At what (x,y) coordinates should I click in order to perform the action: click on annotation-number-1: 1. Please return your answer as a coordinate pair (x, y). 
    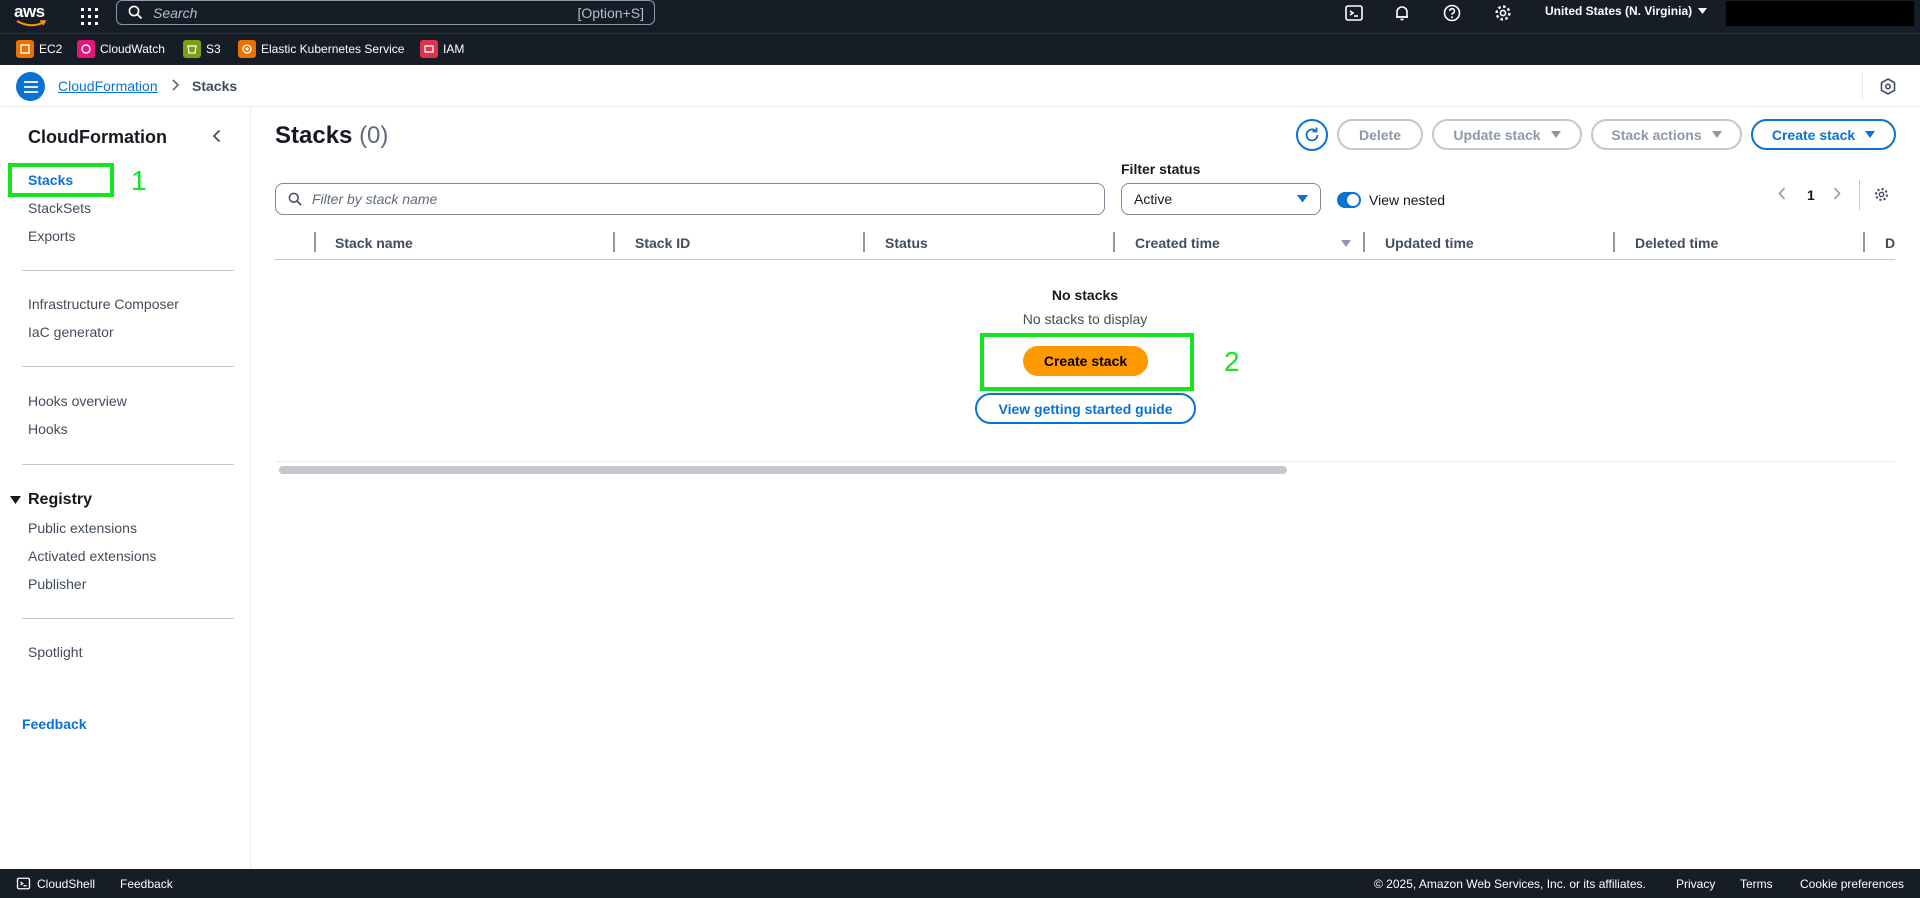
    Looking at the image, I should click on (139, 180).